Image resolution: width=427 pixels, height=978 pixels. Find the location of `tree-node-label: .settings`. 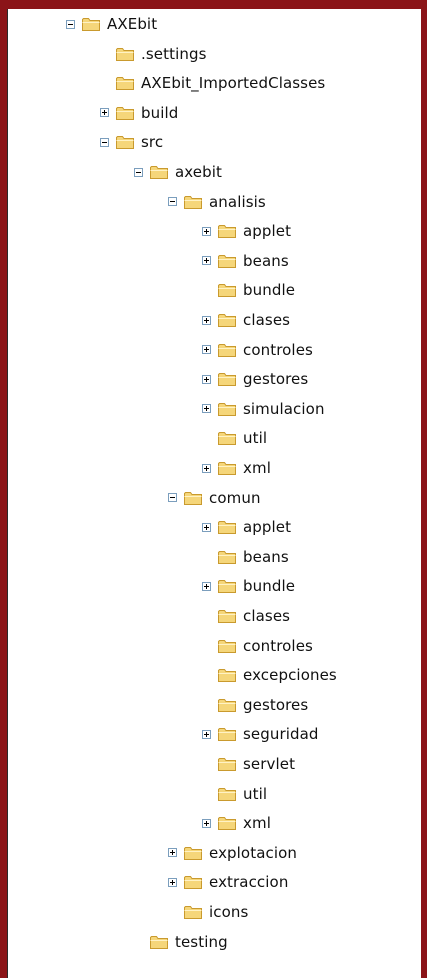

tree-node-label: .settings is located at coordinates (174, 53).